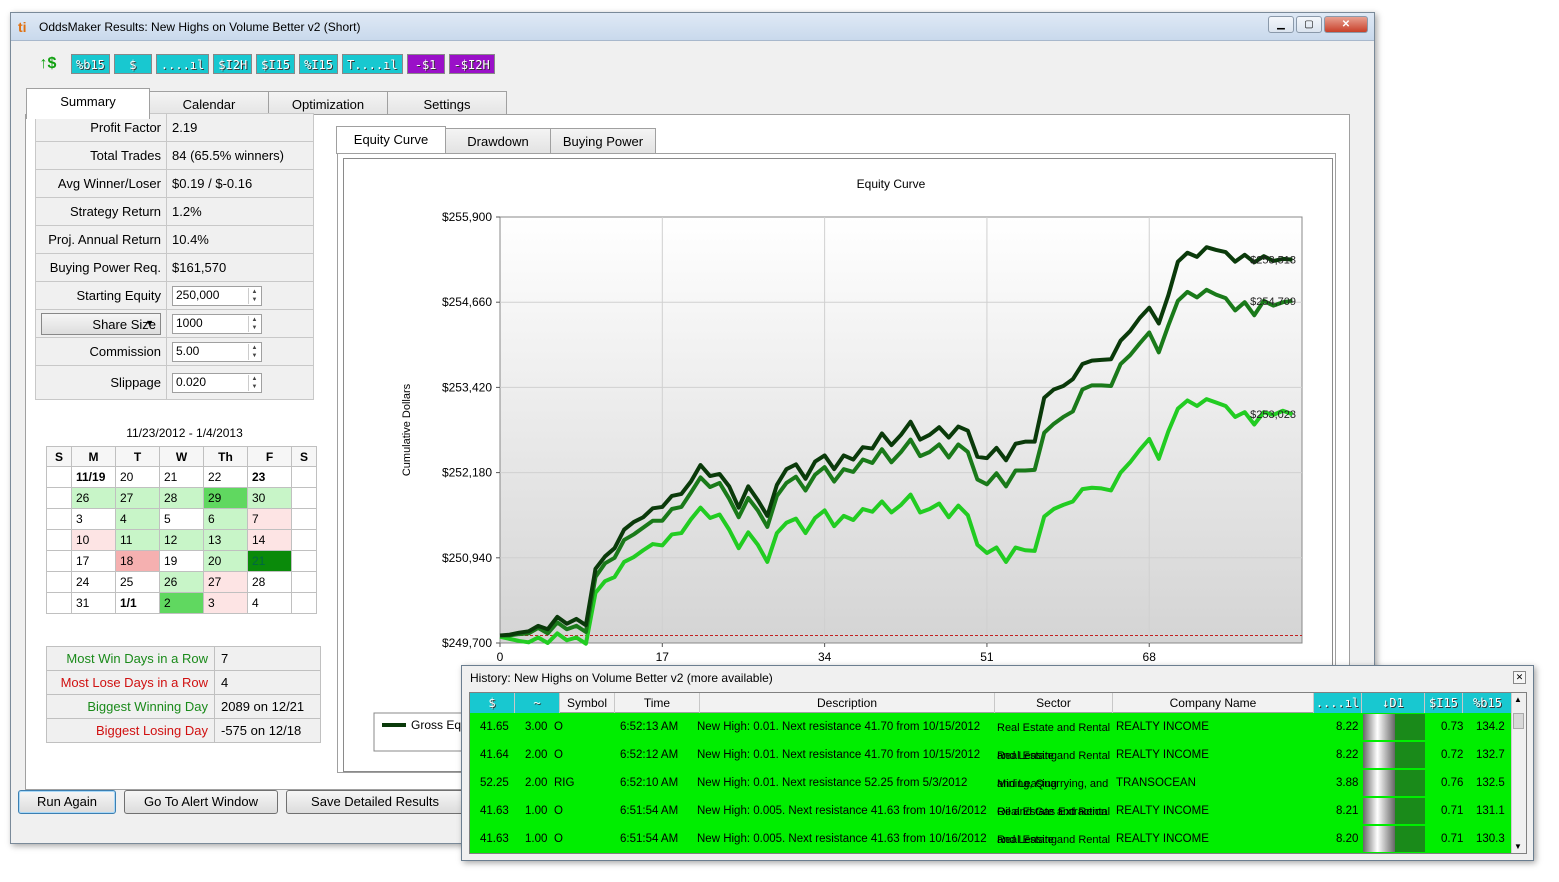  Describe the element at coordinates (225, 519) in the screenshot. I see `calendar-day: 6` at that location.